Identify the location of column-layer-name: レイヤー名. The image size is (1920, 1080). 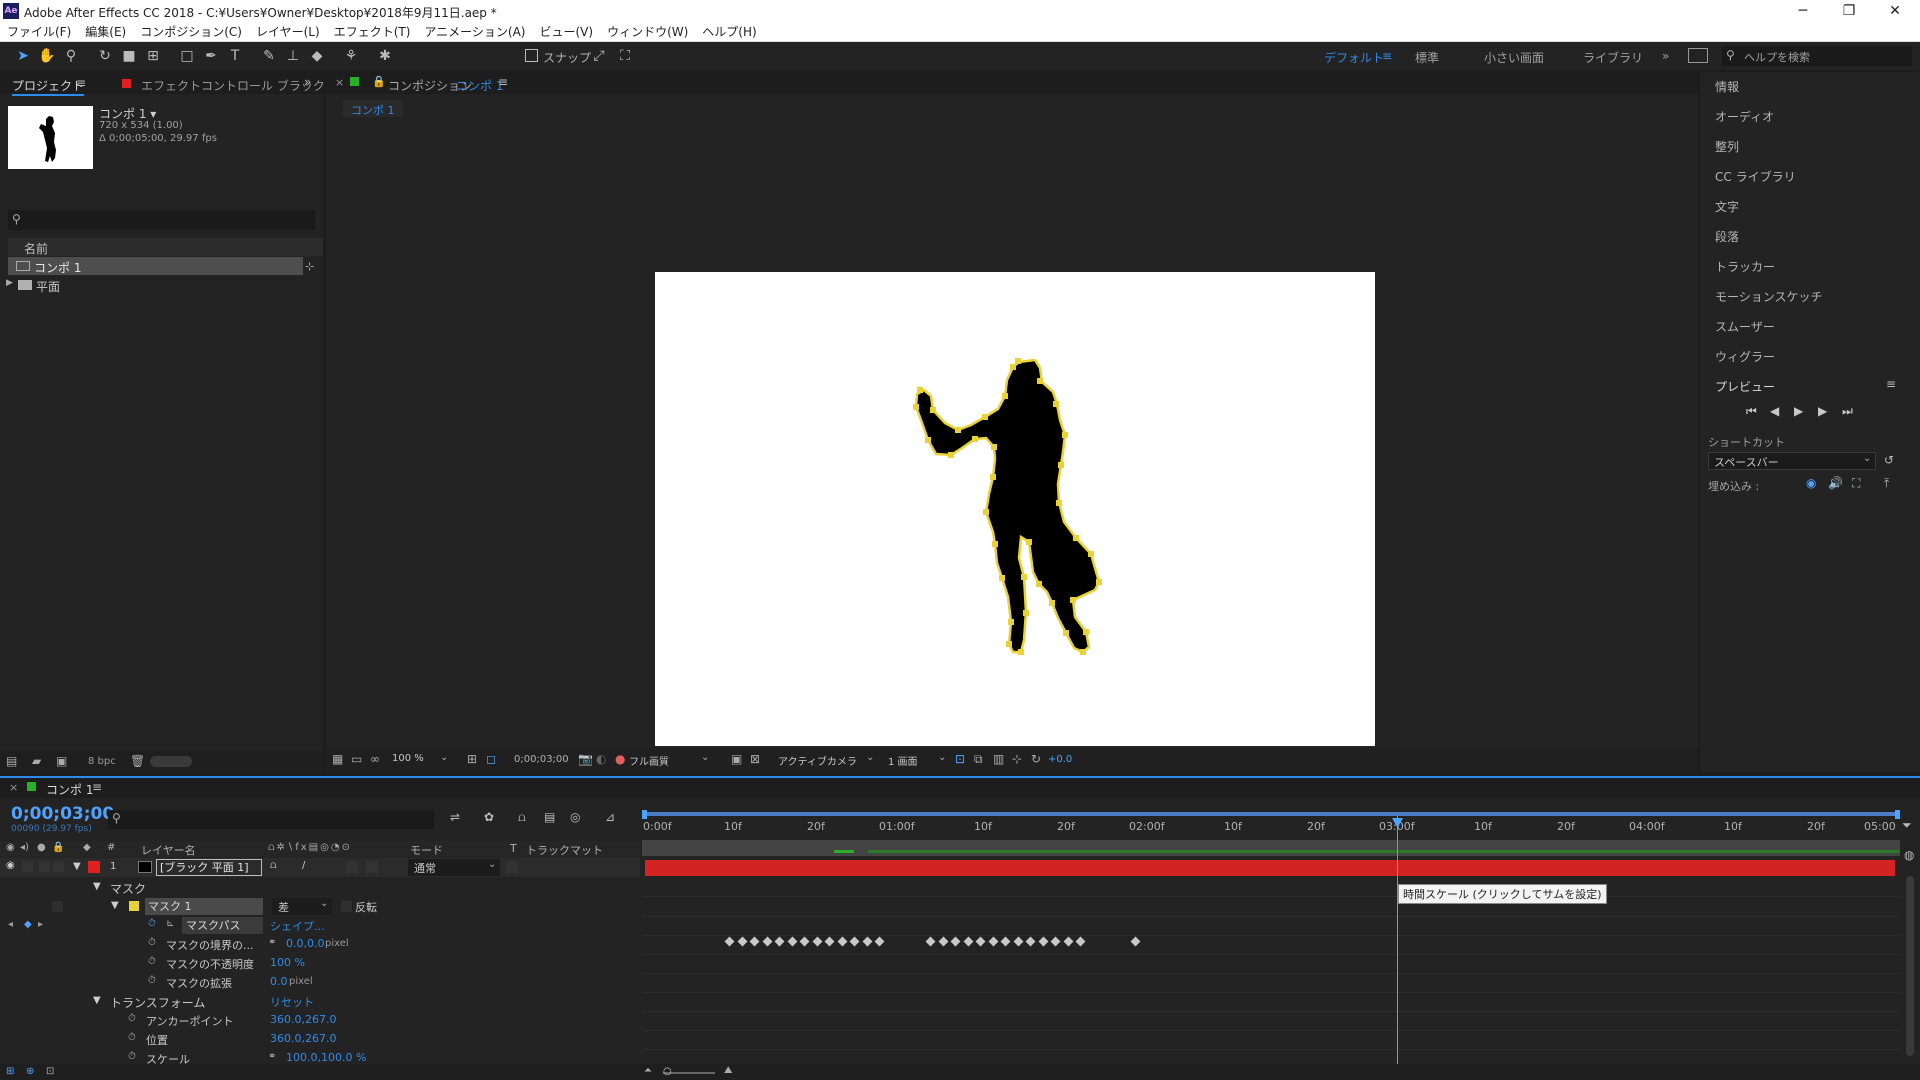
(168, 850).